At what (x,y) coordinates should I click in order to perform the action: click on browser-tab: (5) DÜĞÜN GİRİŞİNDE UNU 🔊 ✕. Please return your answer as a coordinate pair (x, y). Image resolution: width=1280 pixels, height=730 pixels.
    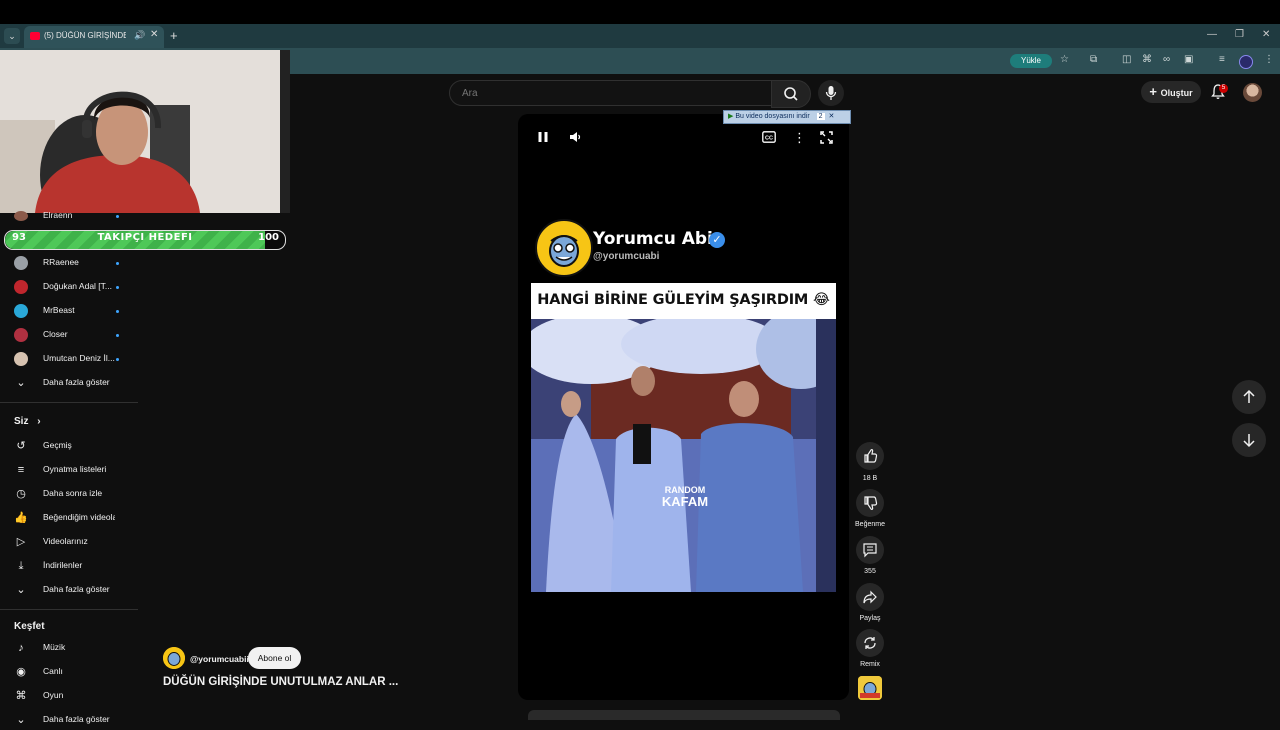
    Looking at the image, I should click on (94, 37).